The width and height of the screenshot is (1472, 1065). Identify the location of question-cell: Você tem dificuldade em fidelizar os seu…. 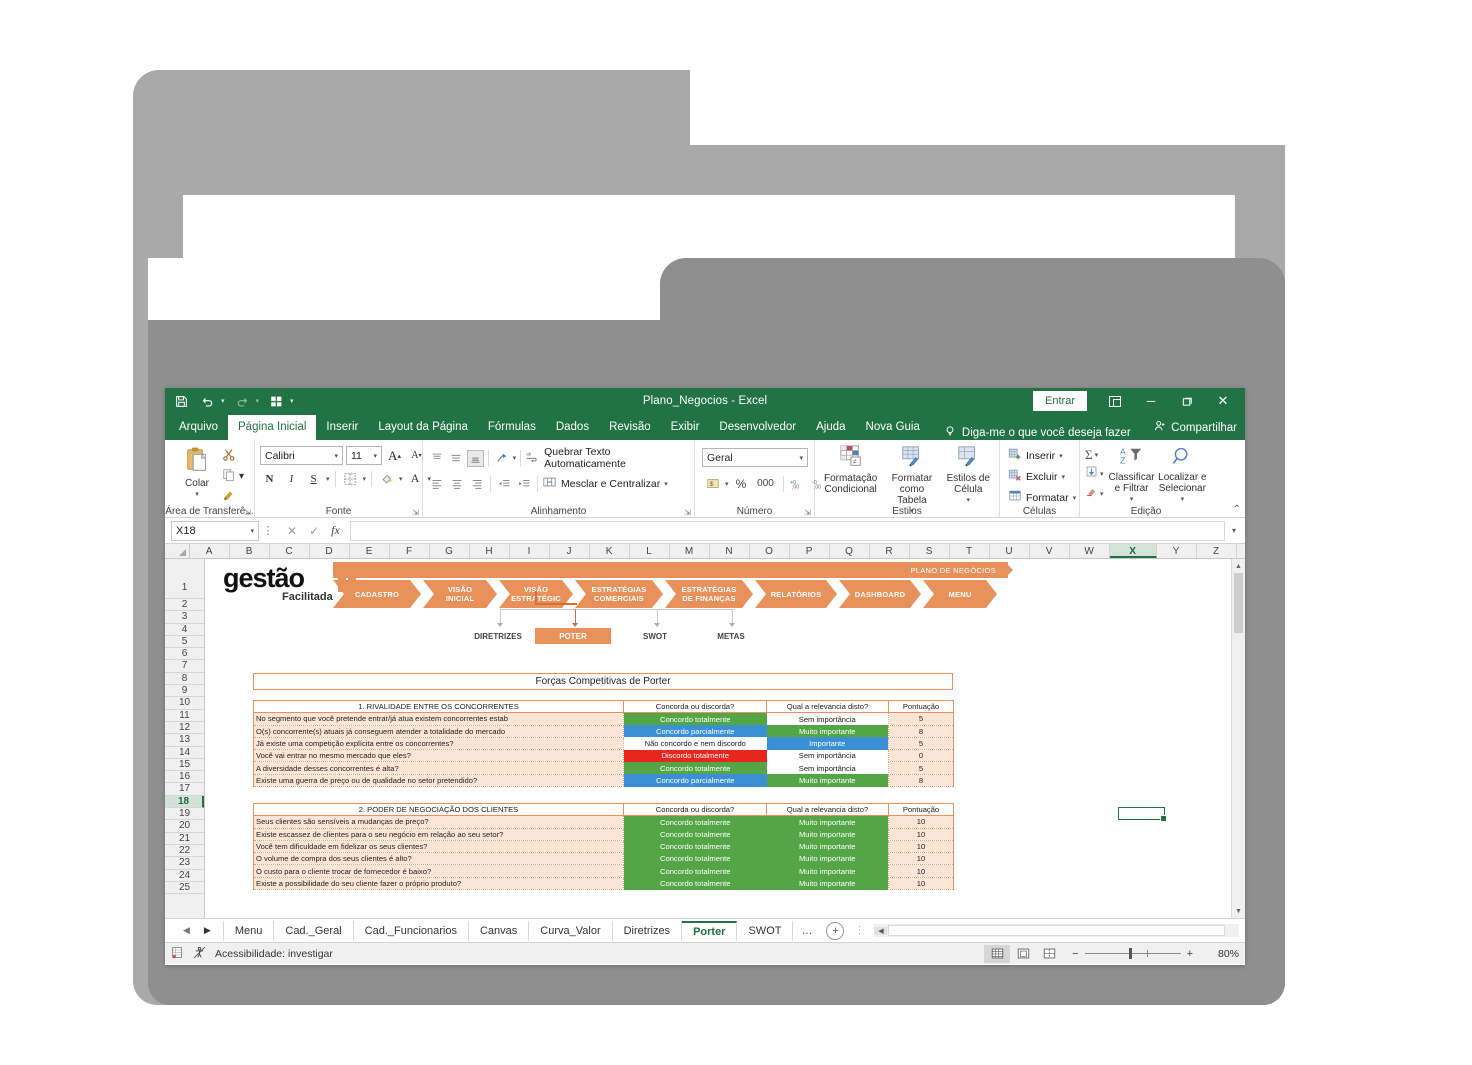
(438, 847).